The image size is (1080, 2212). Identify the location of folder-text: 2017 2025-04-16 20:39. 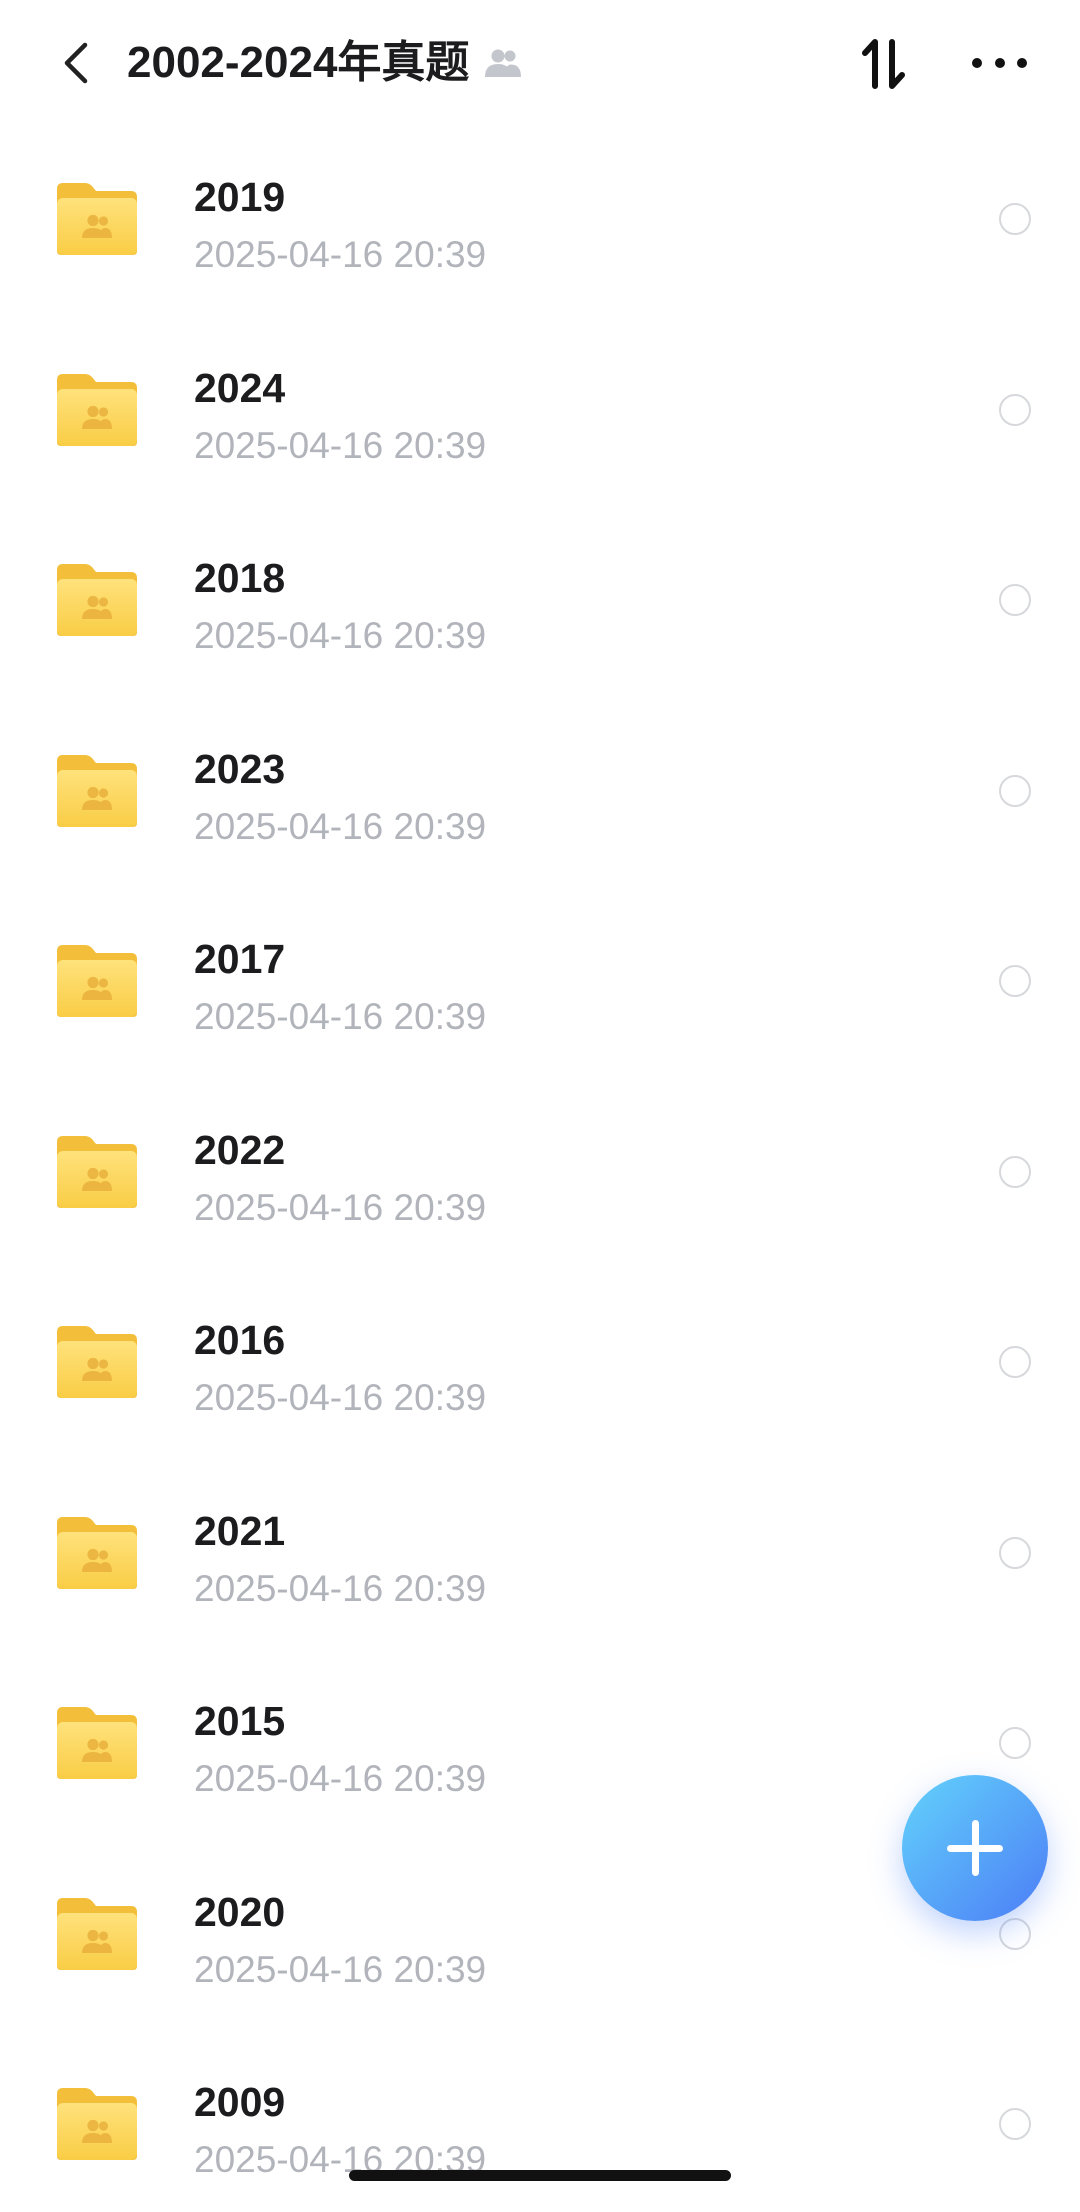
(340, 986).